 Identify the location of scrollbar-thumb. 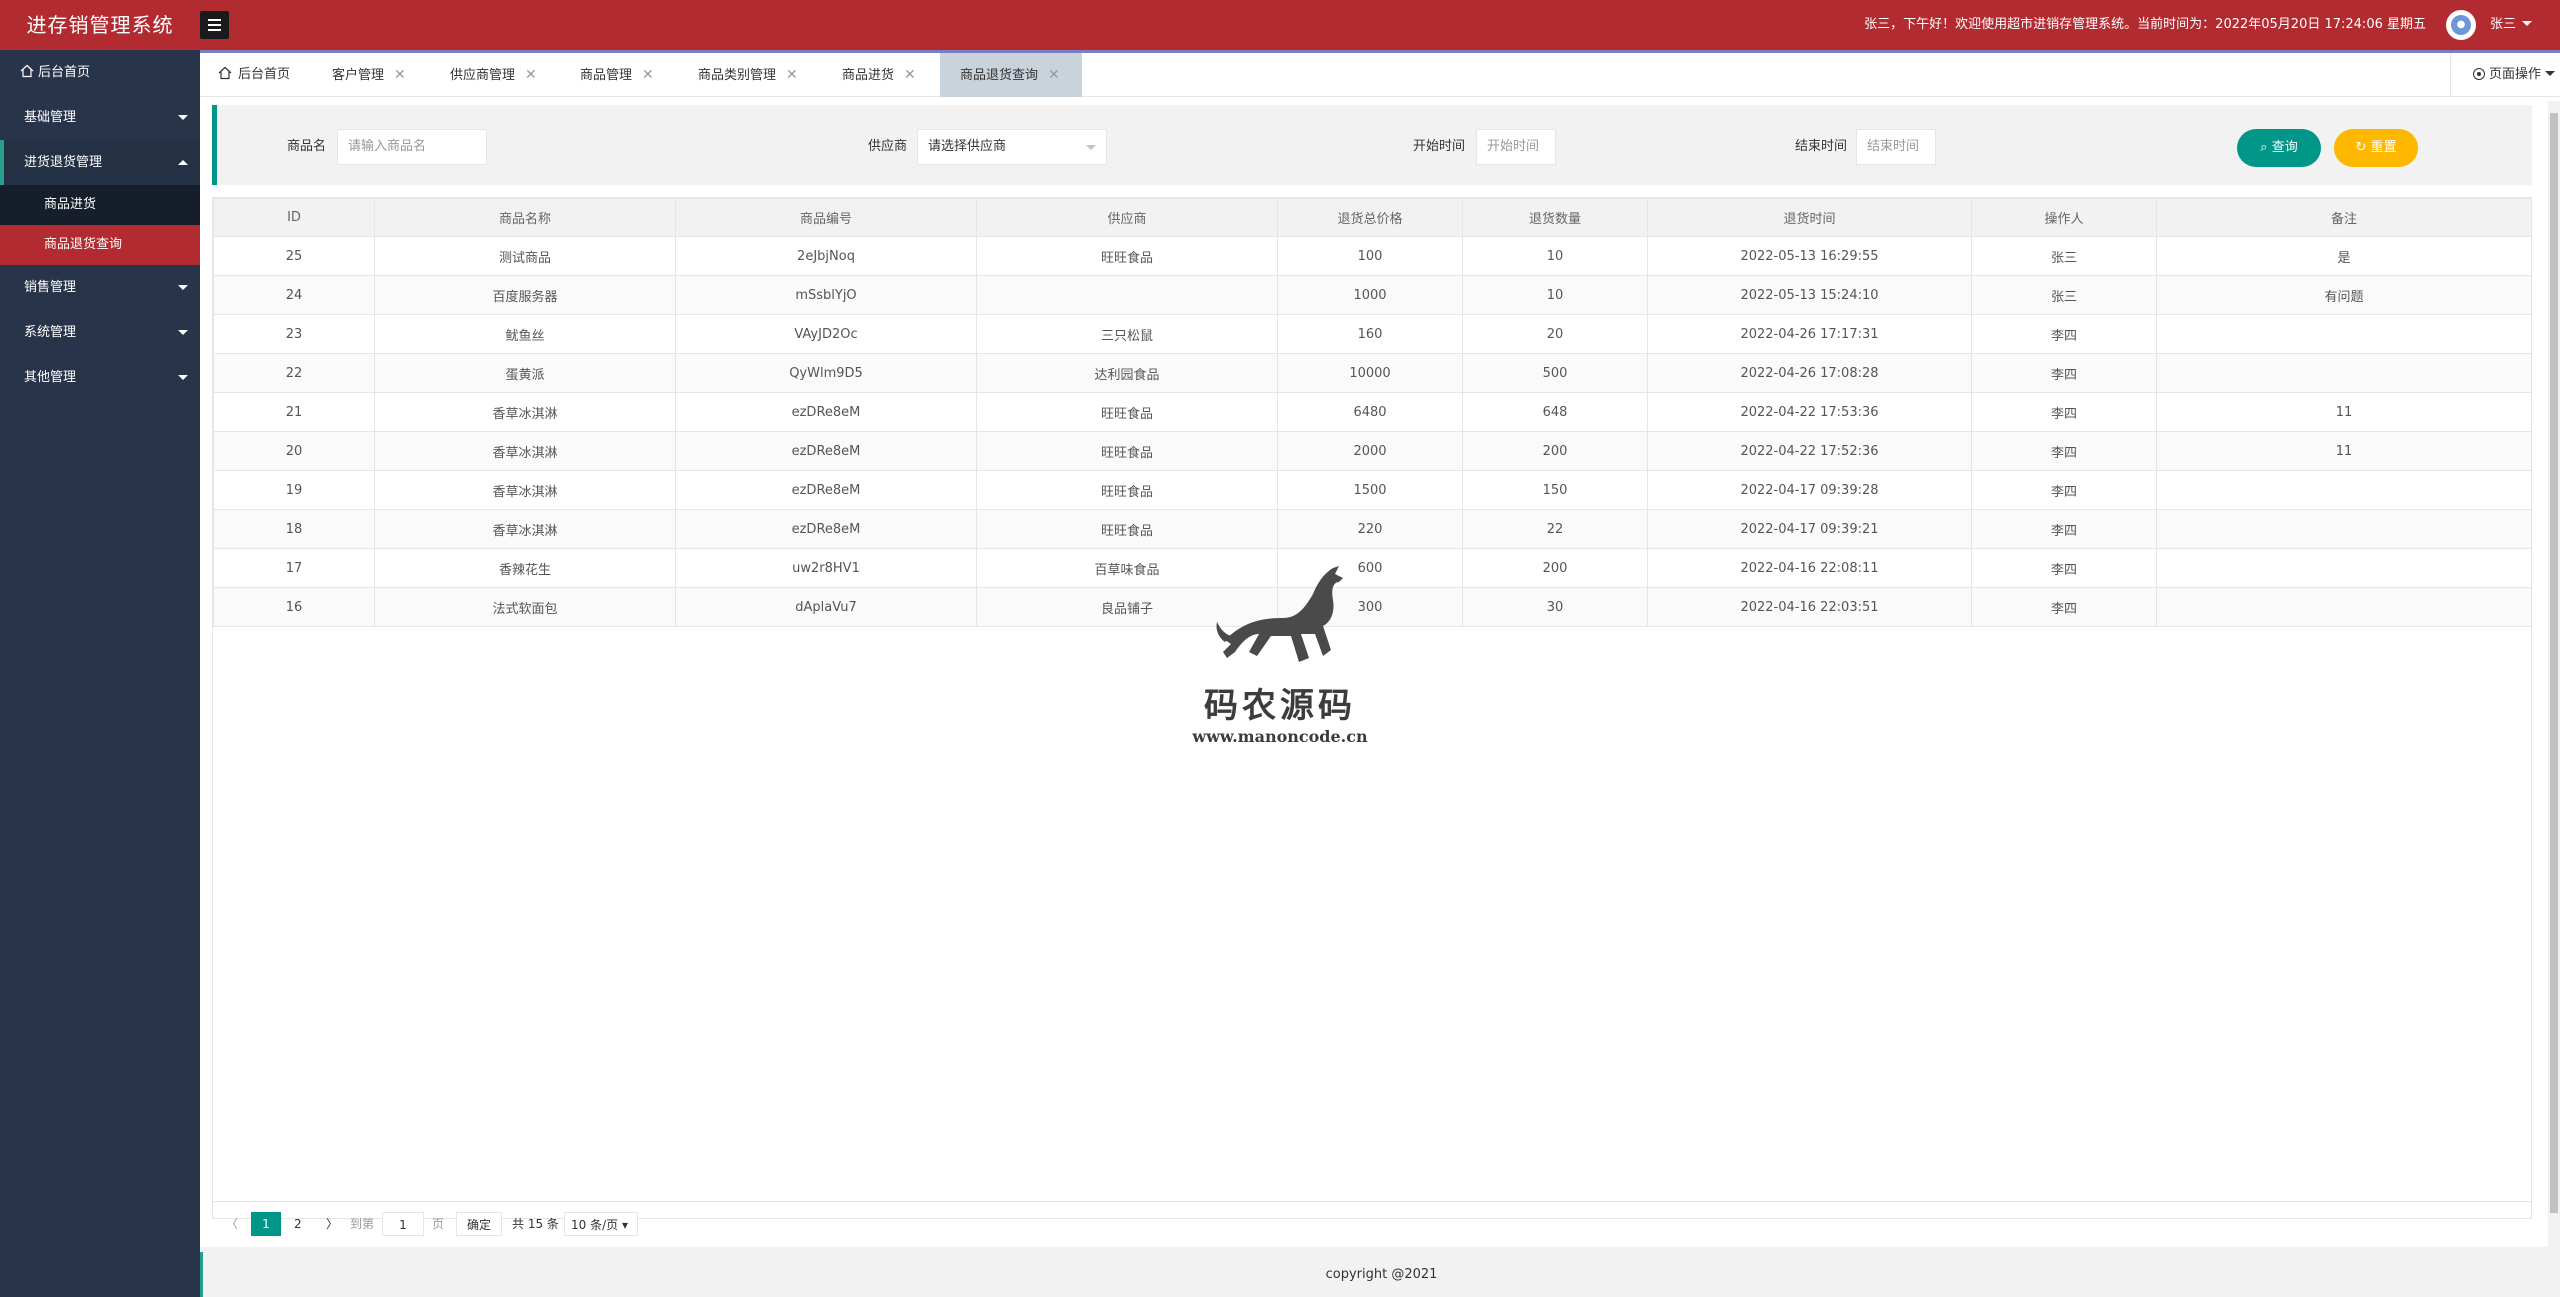
(2554, 663).